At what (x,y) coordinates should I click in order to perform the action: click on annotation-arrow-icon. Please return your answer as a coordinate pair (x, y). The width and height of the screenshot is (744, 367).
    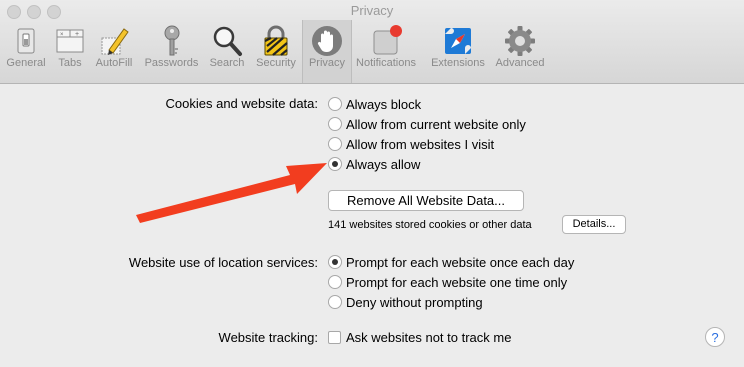
    Looking at the image, I should click on (231, 193).